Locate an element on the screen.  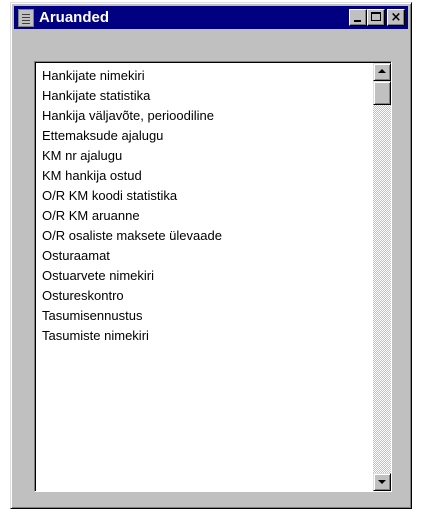
minimize-button is located at coordinates (358, 17).